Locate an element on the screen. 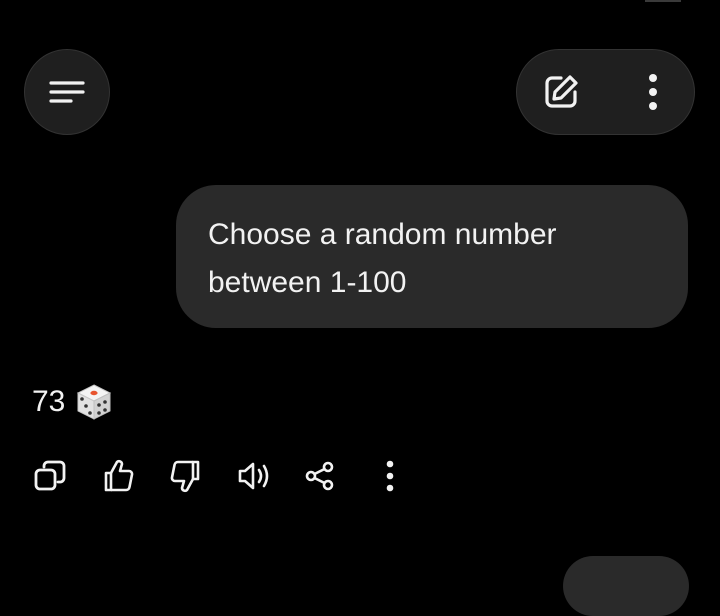 This screenshot has height=616, width=720. assistant-response: 73 is located at coordinates (72, 402).